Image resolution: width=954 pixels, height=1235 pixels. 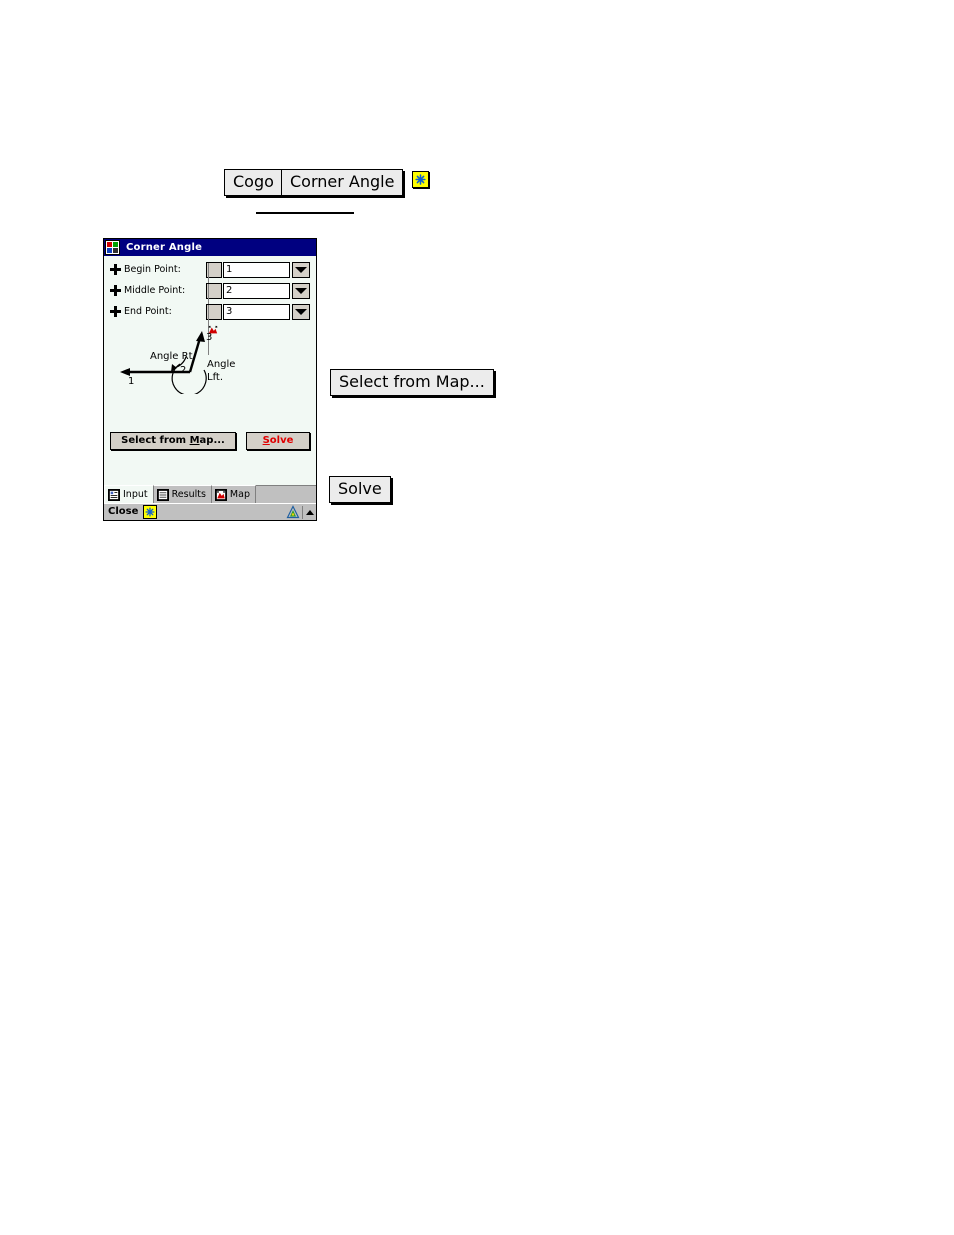 I want to click on tab-input: Input, so click(x=129, y=494).